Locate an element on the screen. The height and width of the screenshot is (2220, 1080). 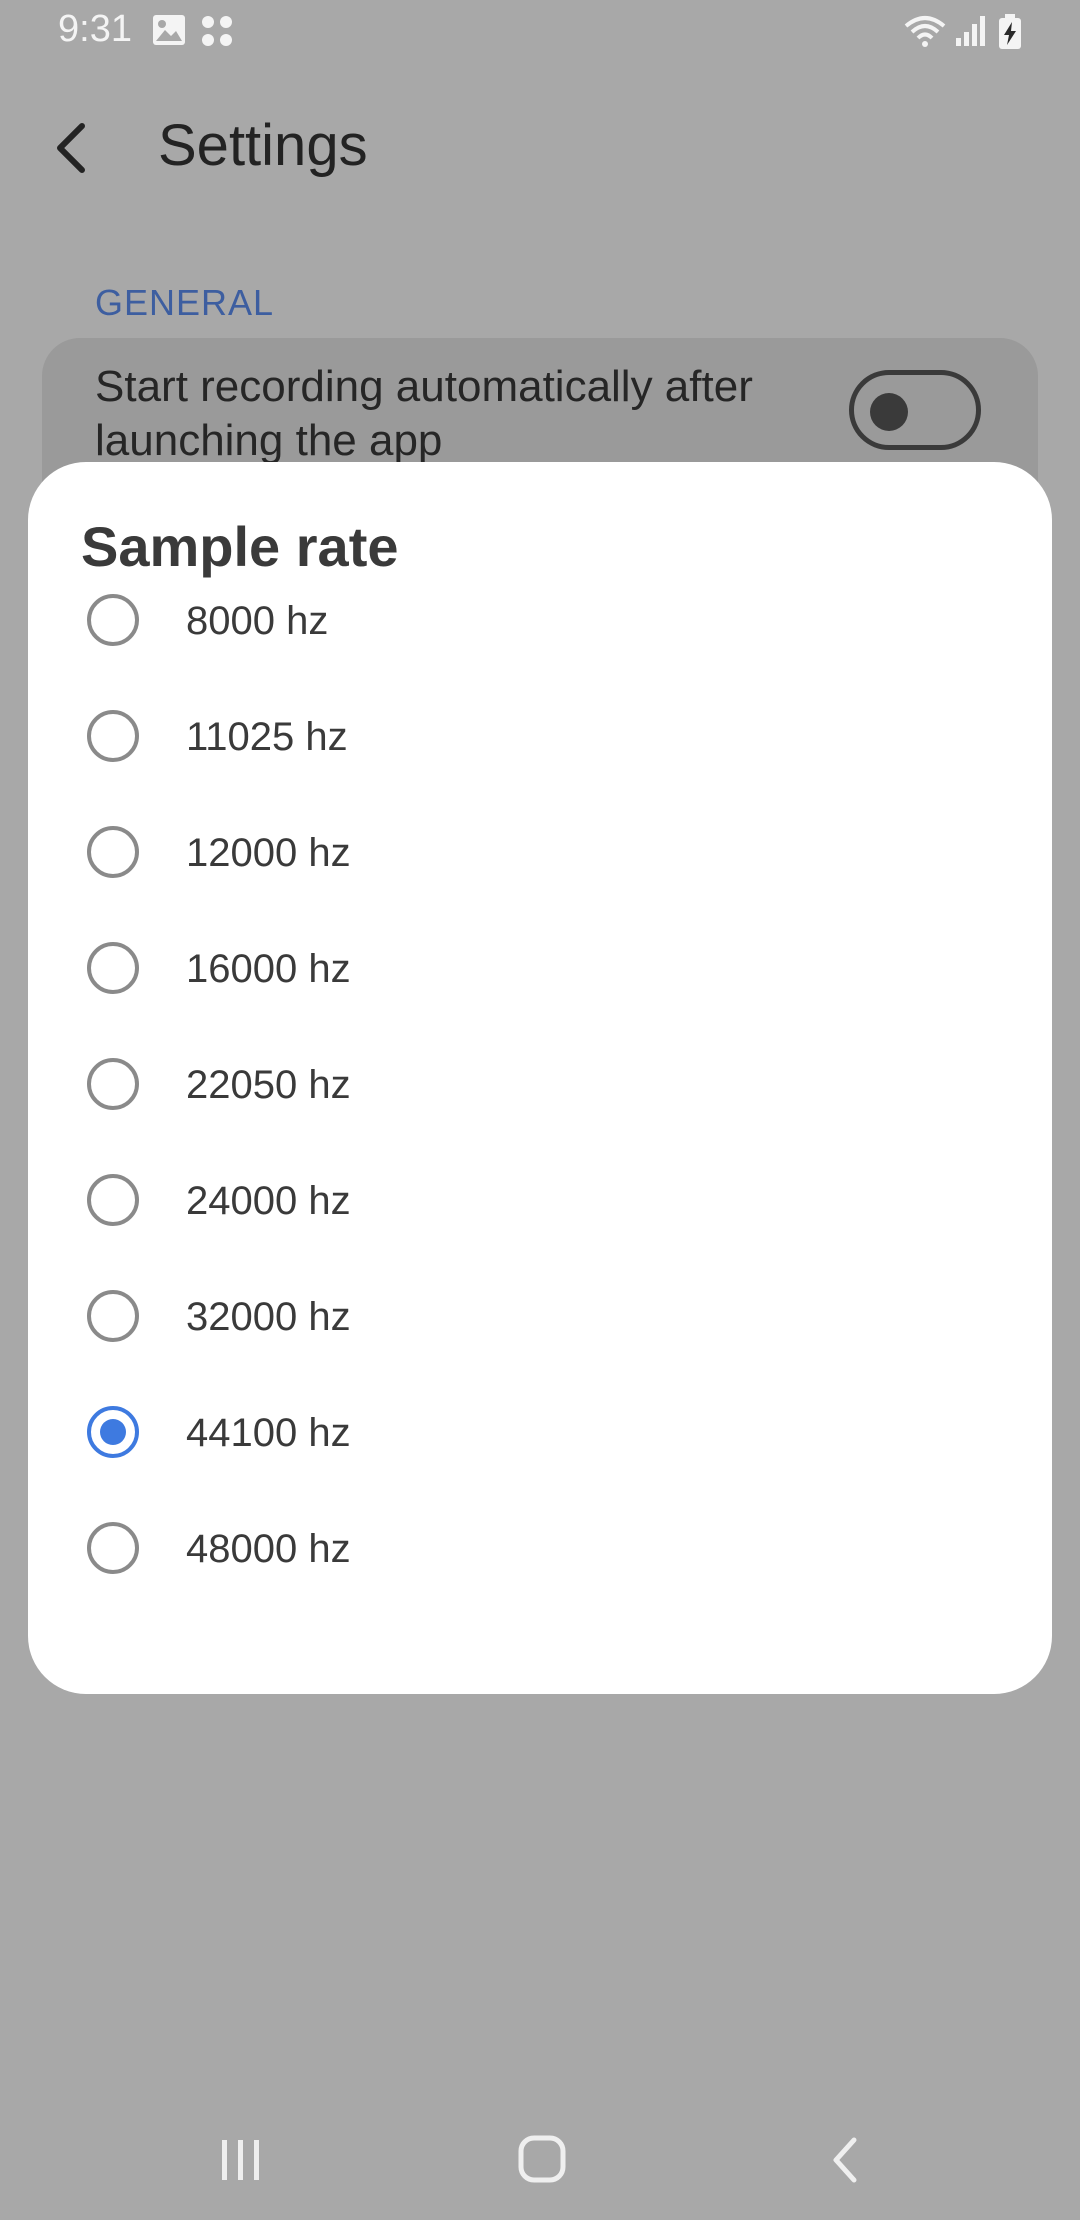
option-label: 48000 hz is located at coordinates (268, 1549).